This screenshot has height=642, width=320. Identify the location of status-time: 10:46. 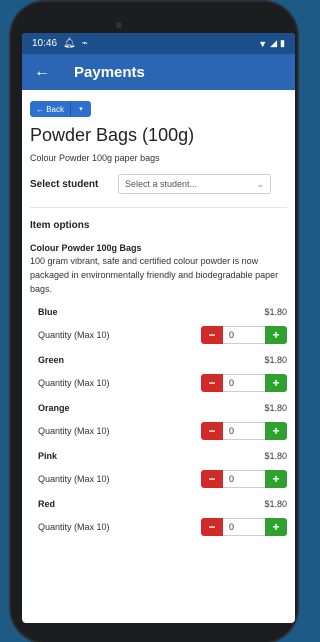
(45, 43).